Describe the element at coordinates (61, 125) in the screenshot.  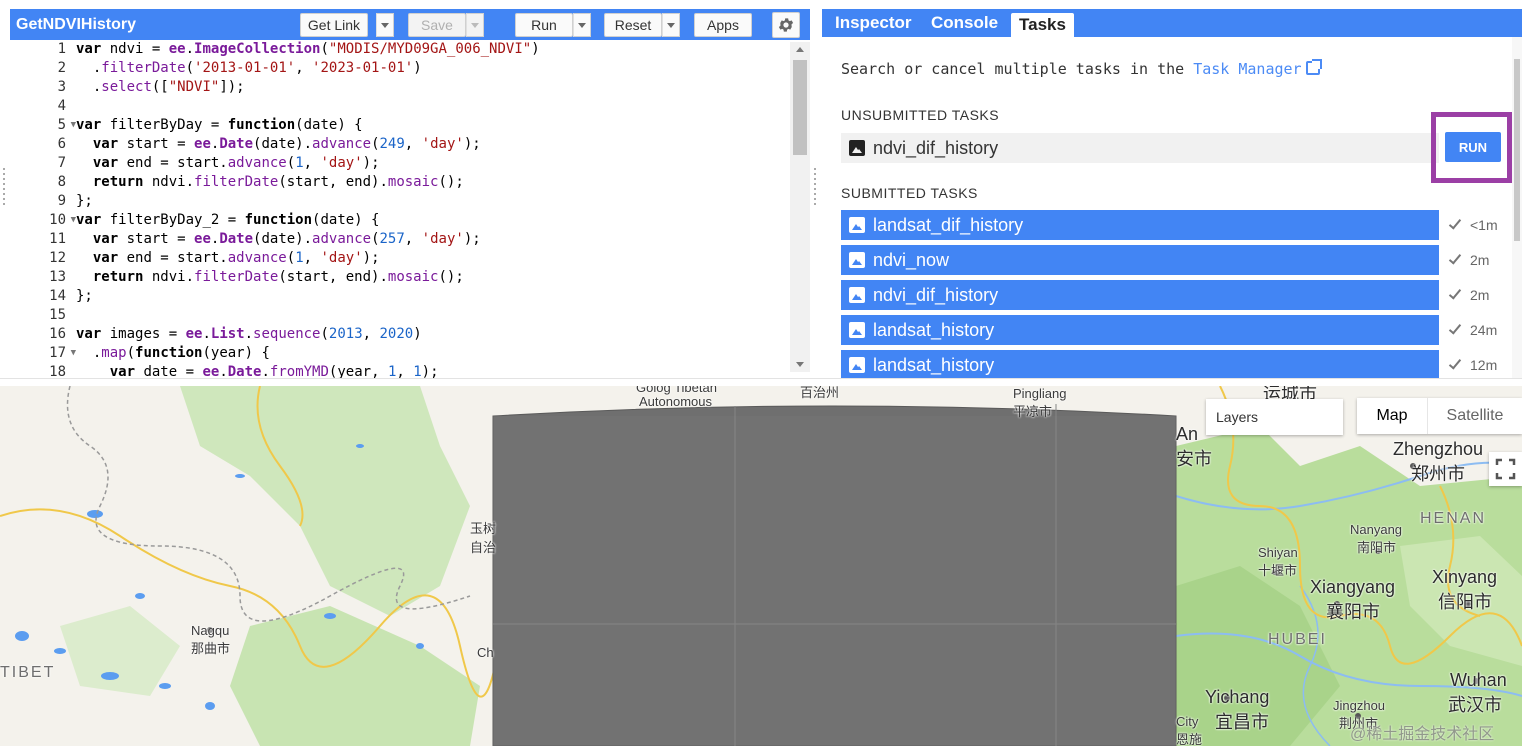
I see `line-number-text: 5` at that location.